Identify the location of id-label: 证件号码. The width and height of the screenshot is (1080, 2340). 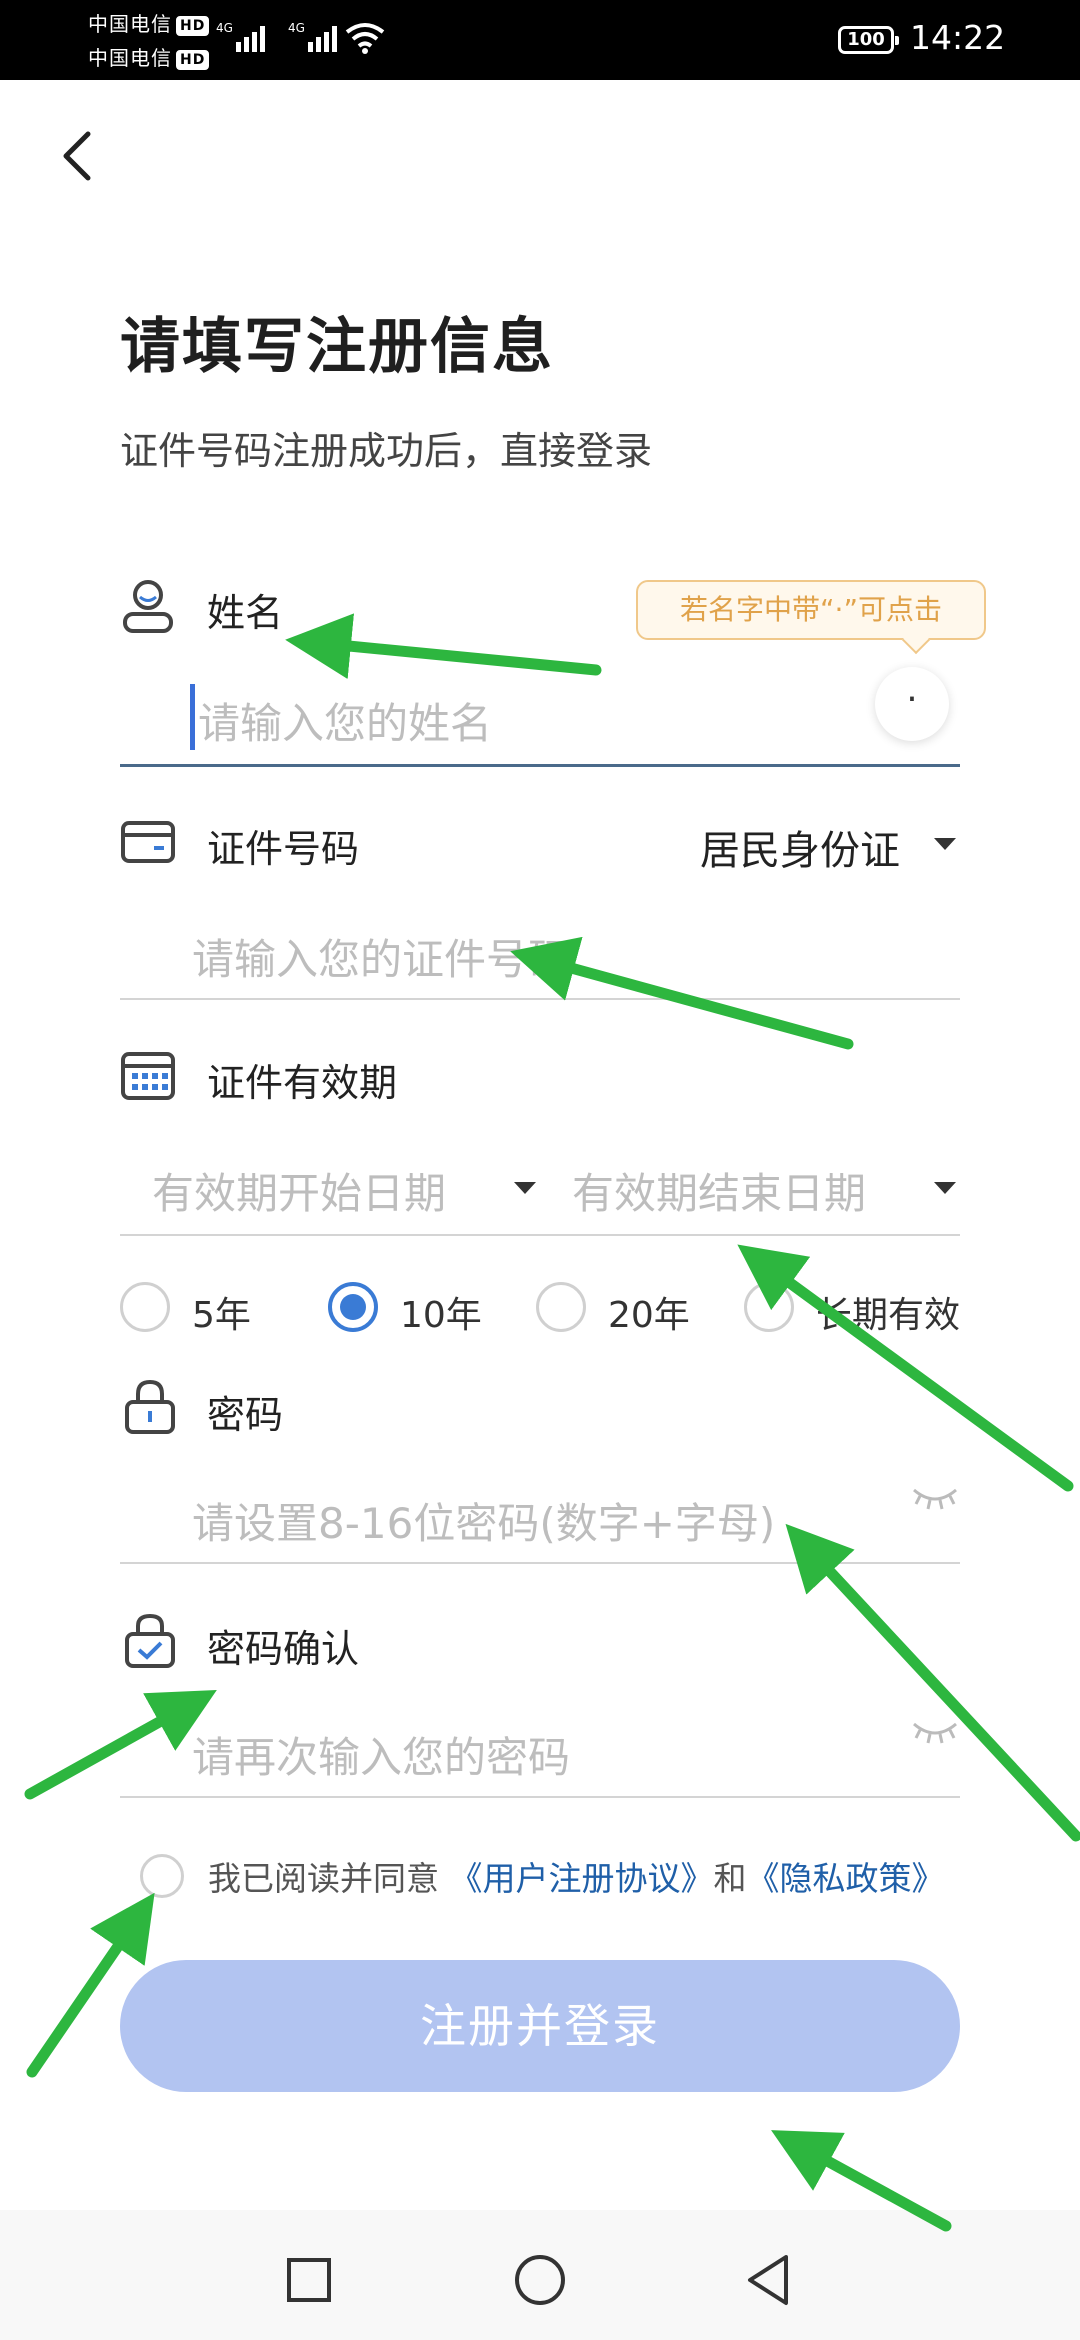
(283, 849).